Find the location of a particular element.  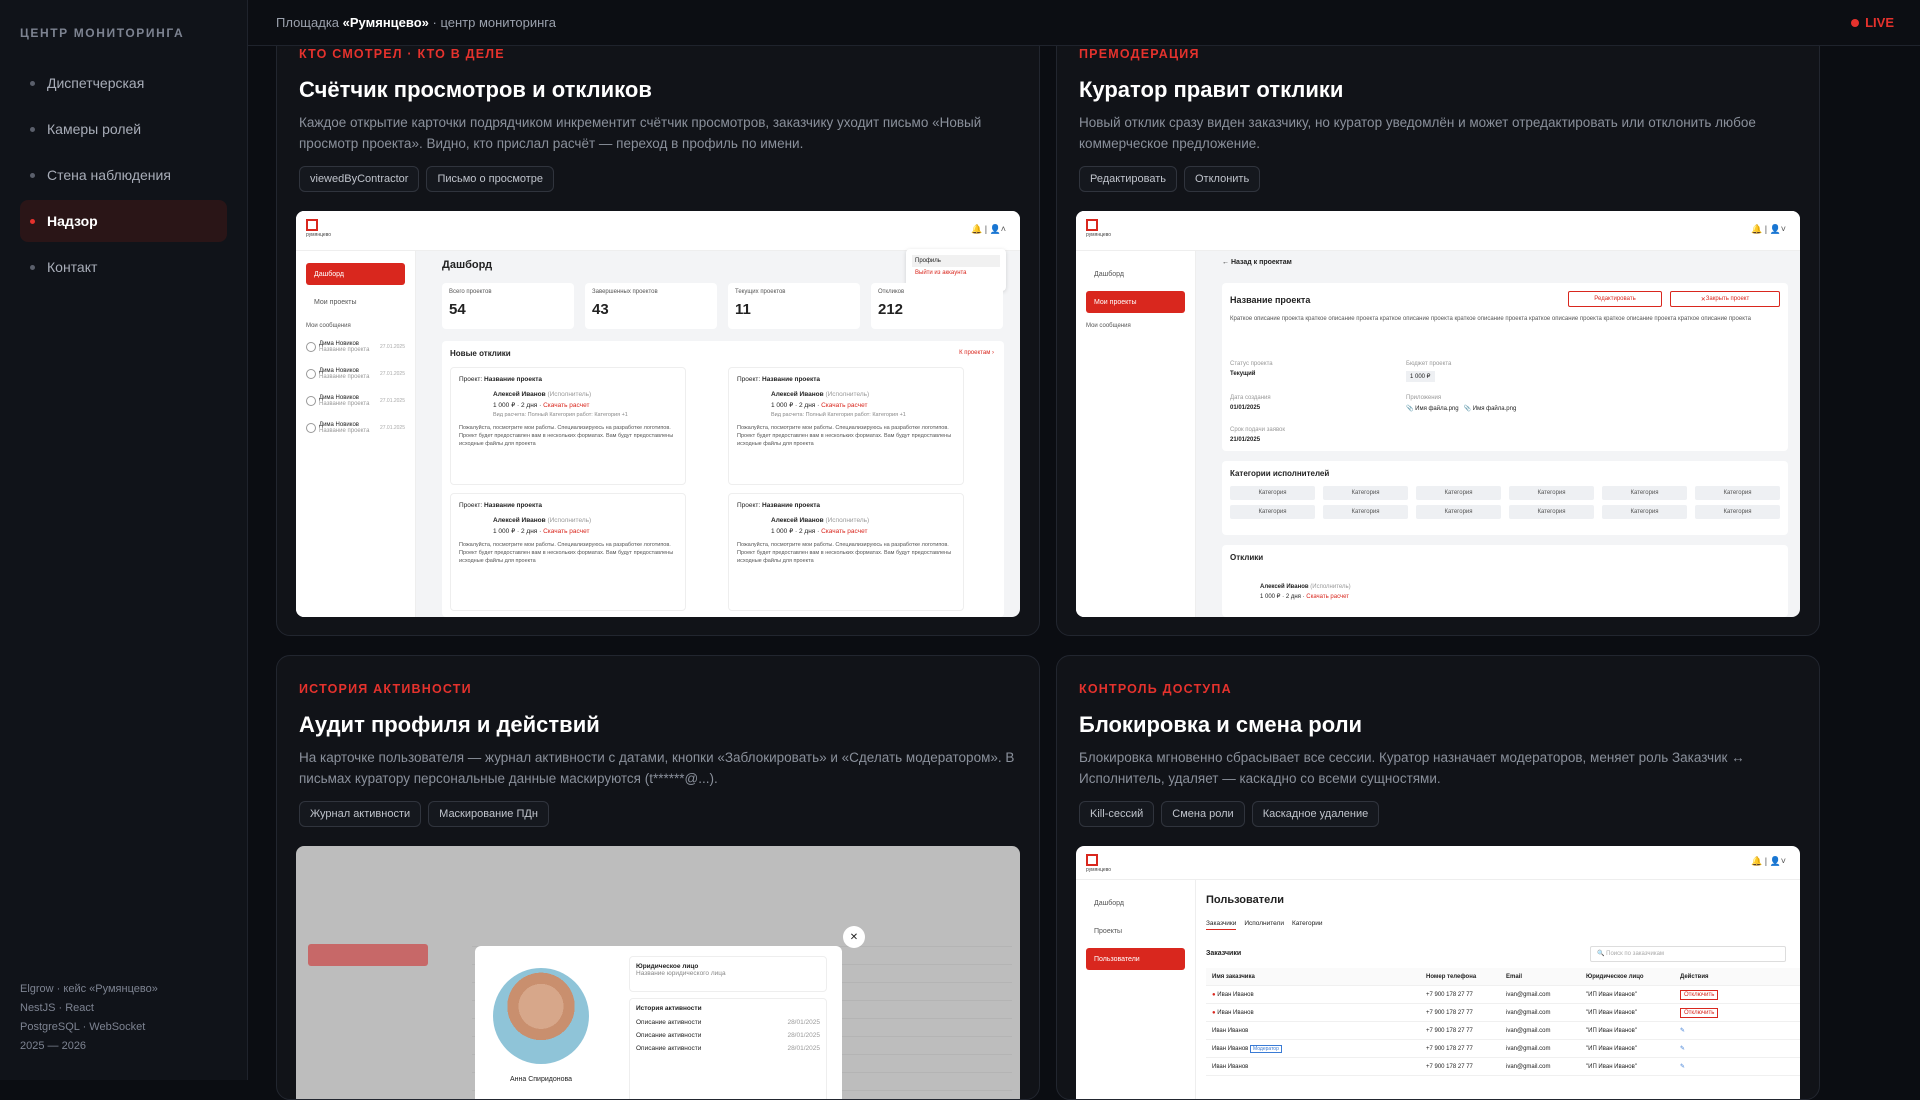

col-email: Email is located at coordinates (1514, 976).